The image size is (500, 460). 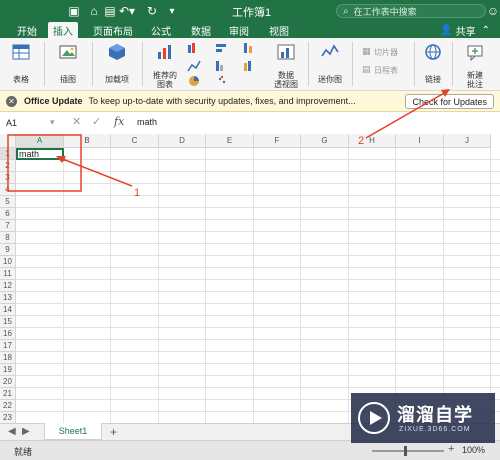 What do you see at coordinates (435, 429) in the screenshot?
I see `watermark-url: ZIXUE.3D66.COM` at bounding box center [435, 429].